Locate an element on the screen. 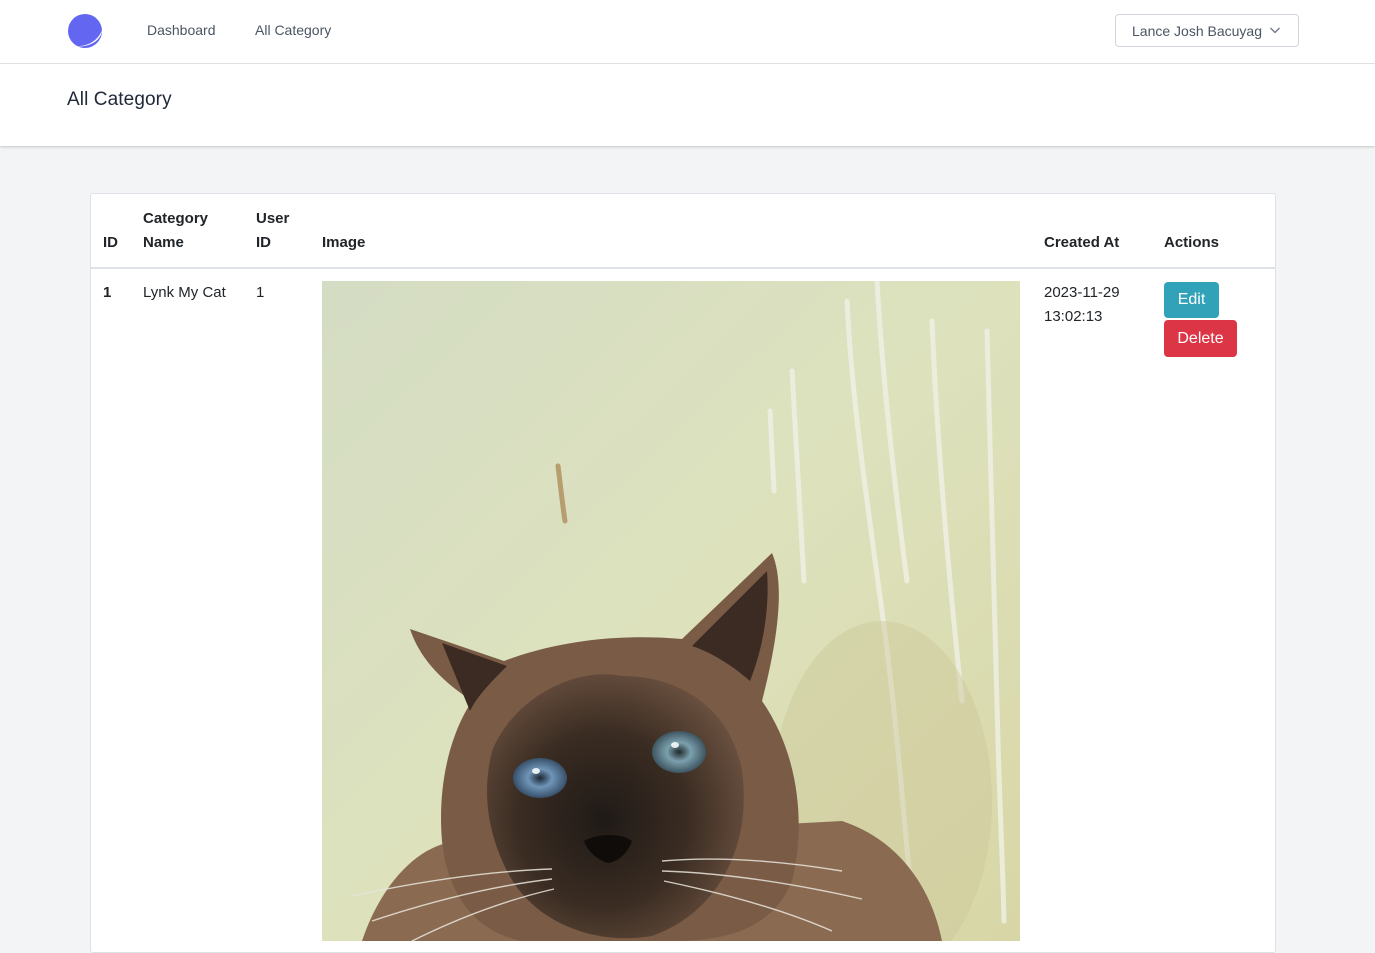 The width and height of the screenshot is (1375, 953). nav-link-dashboard: Dashboard is located at coordinates (181, 30).